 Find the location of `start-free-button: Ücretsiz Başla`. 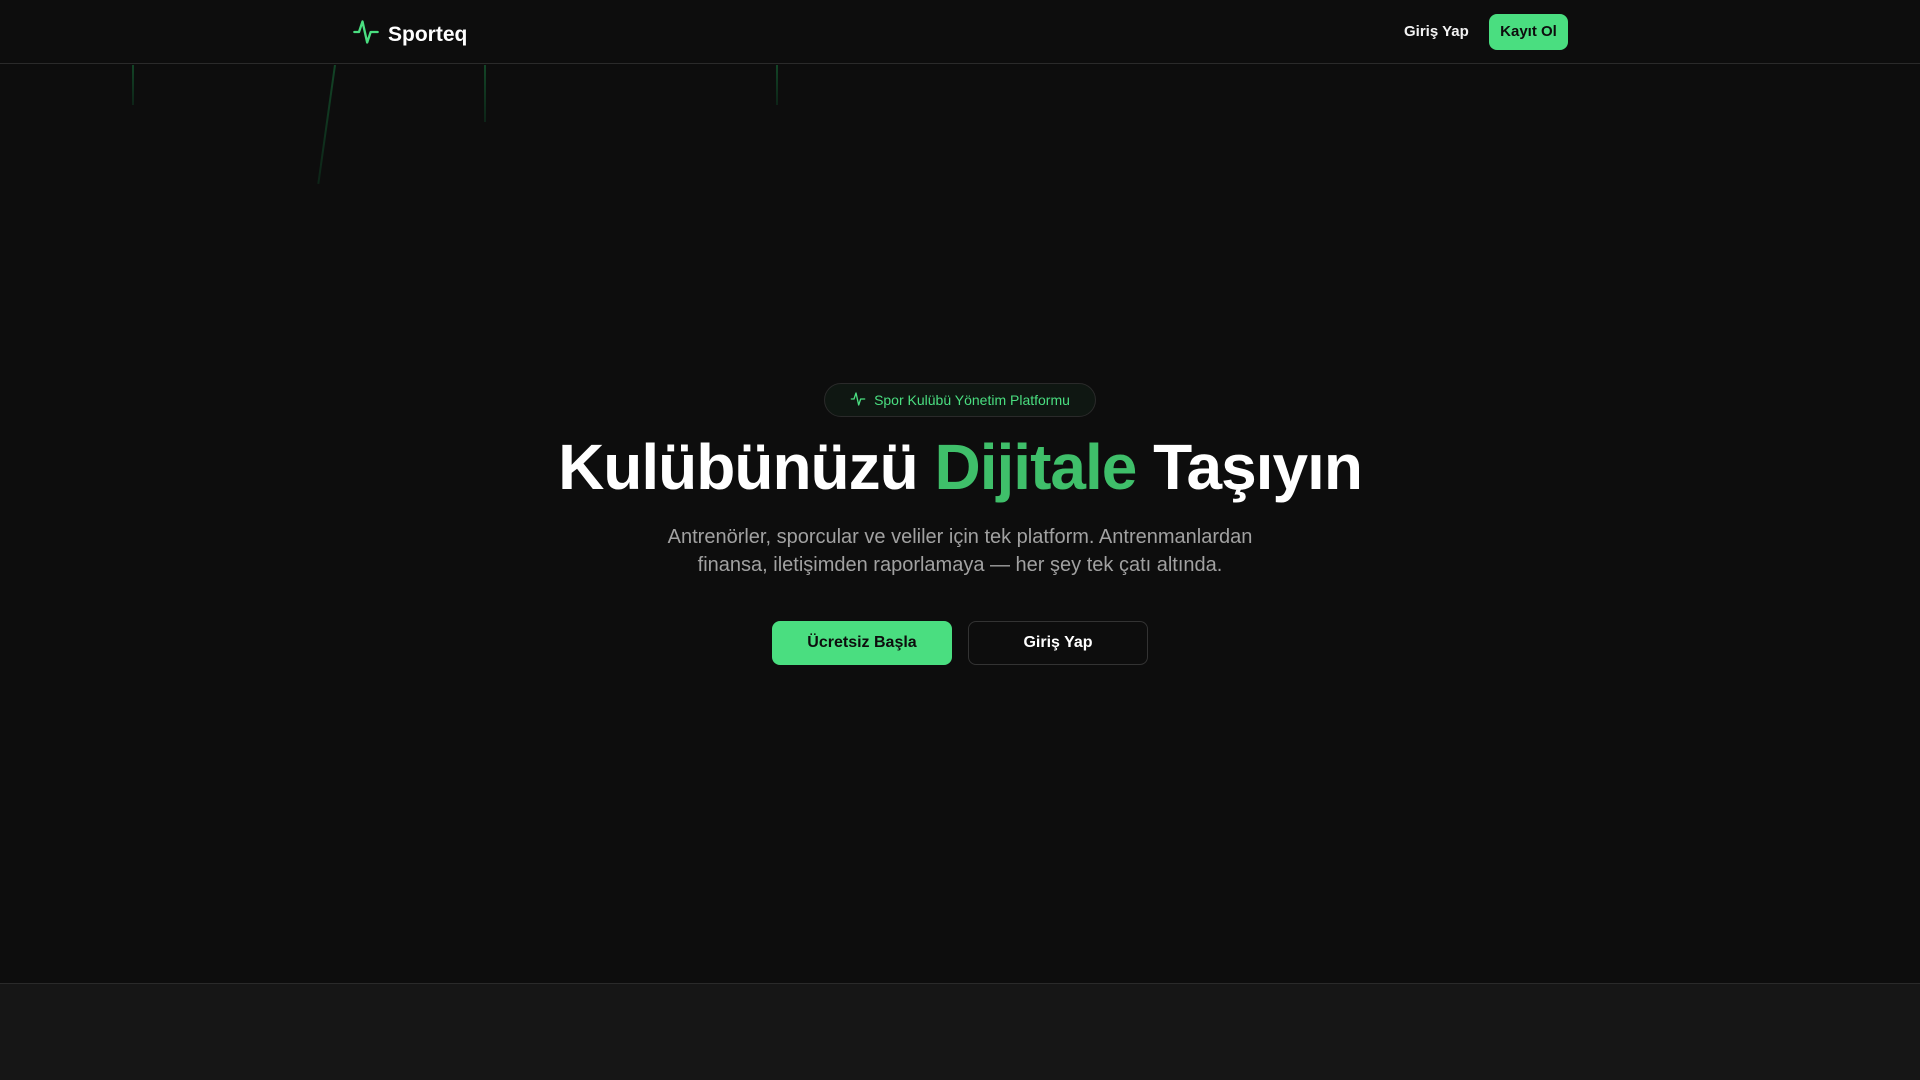

start-free-button: Ücretsiz Başla is located at coordinates (862, 643).